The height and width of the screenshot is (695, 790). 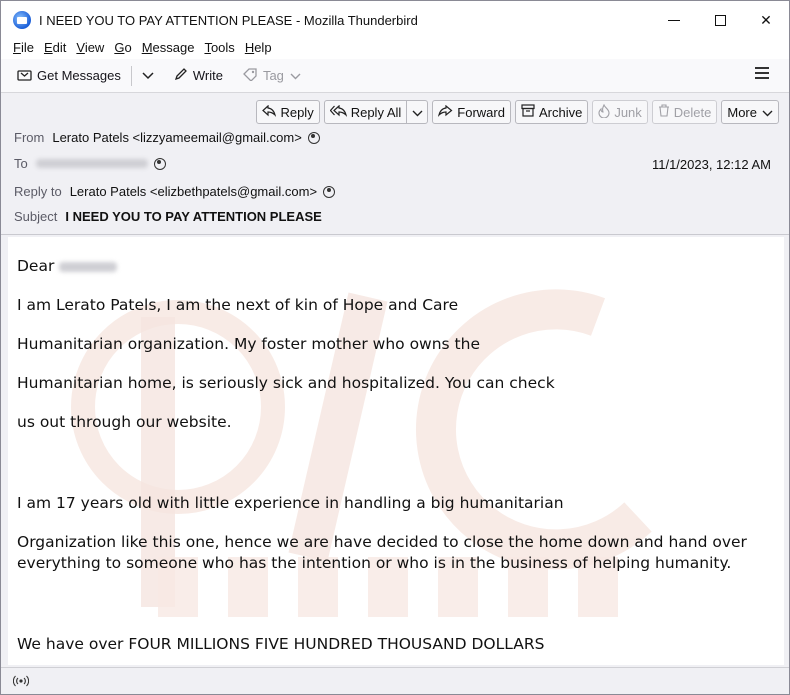 I want to click on menu-file: File, so click(x=23, y=49).